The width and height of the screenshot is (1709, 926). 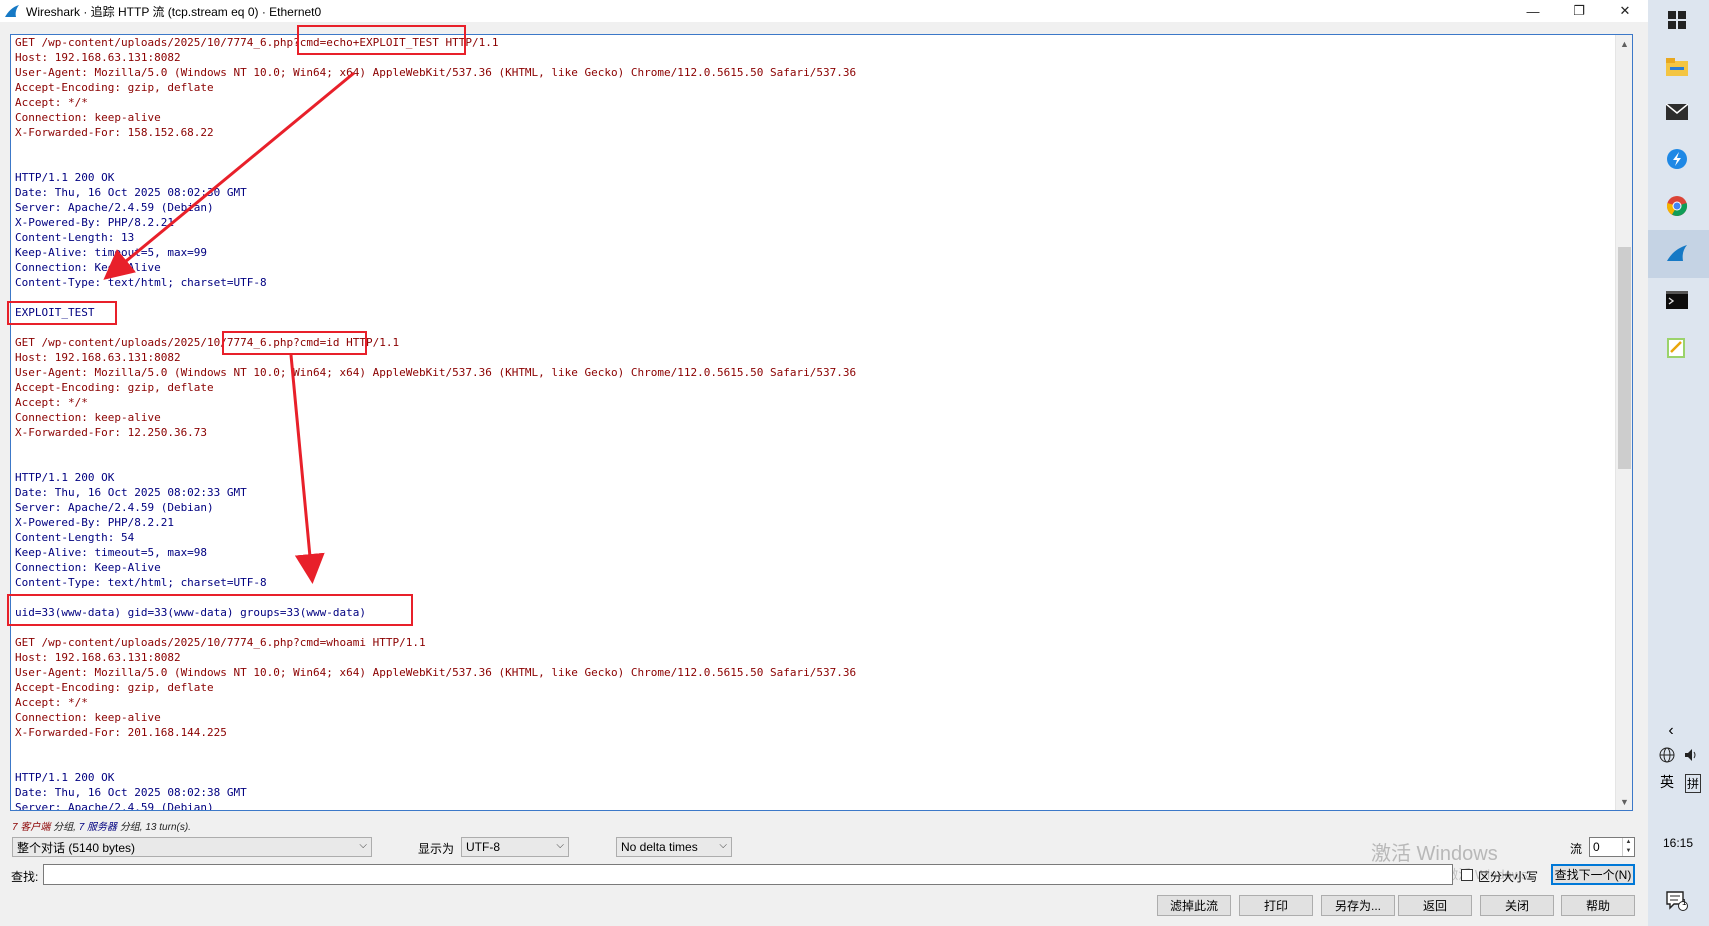 I want to click on highlight-cmd-id, so click(x=294, y=343).